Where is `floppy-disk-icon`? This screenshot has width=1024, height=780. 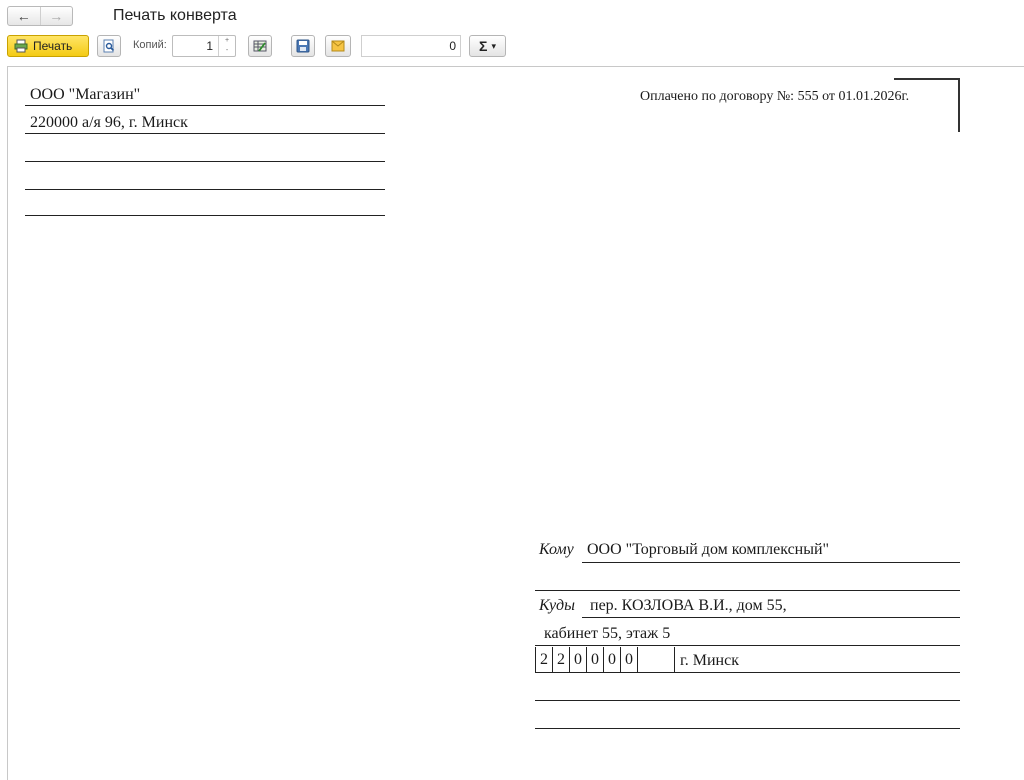 floppy-disk-icon is located at coordinates (303, 46).